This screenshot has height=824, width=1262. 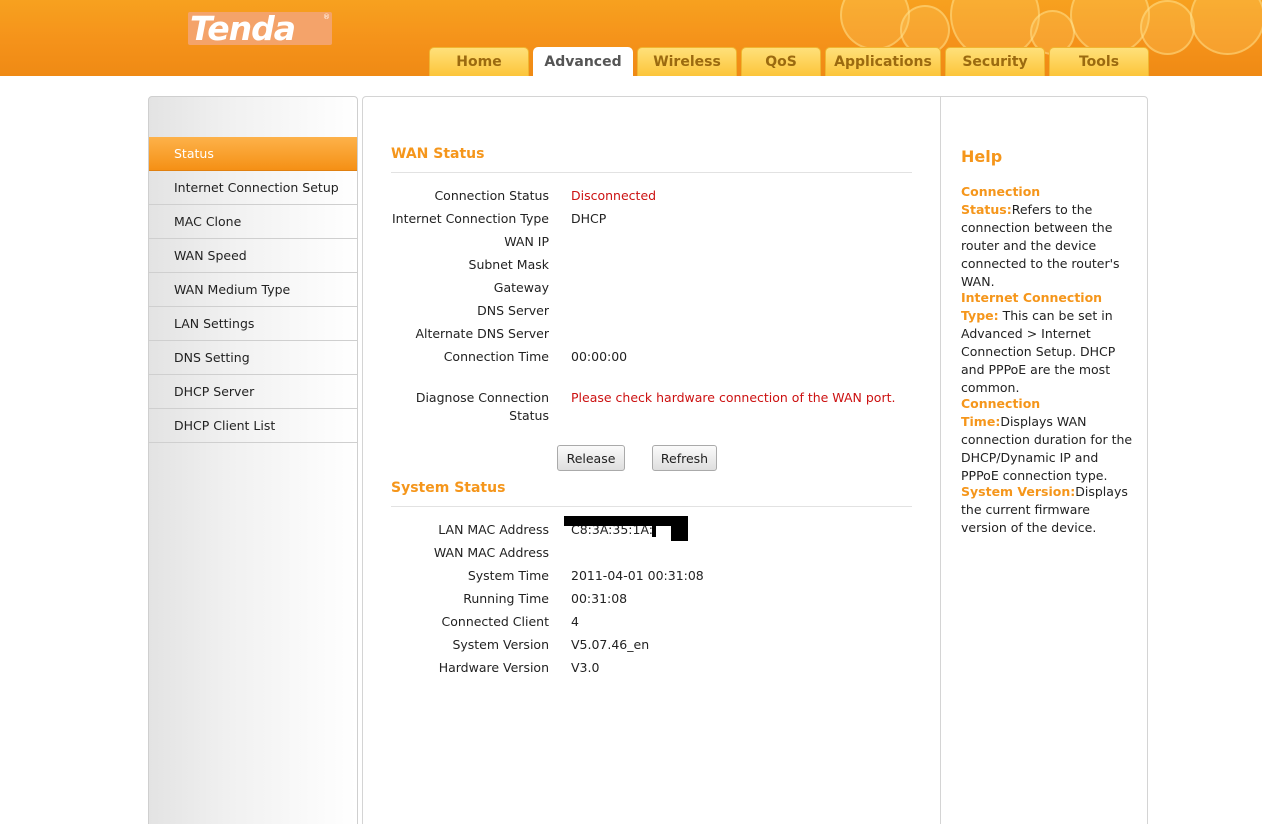 I want to click on connection-type-label: Internet Connection Type, so click(x=470, y=218).